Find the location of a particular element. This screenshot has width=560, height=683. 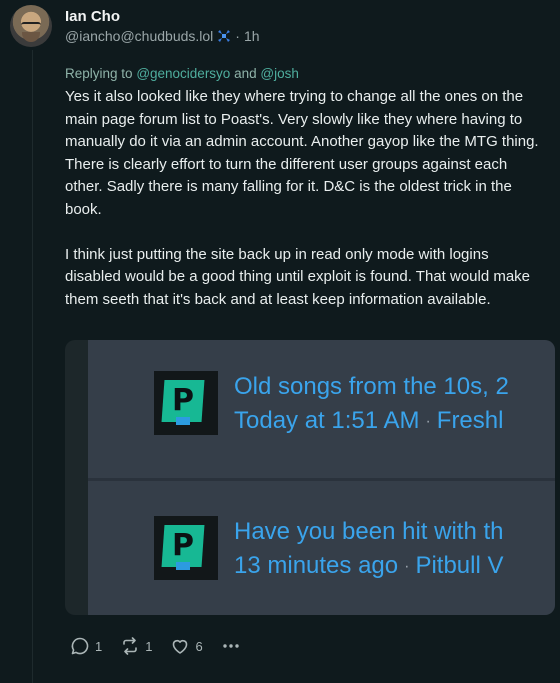

like-button: 6 is located at coordinates (186, 646).